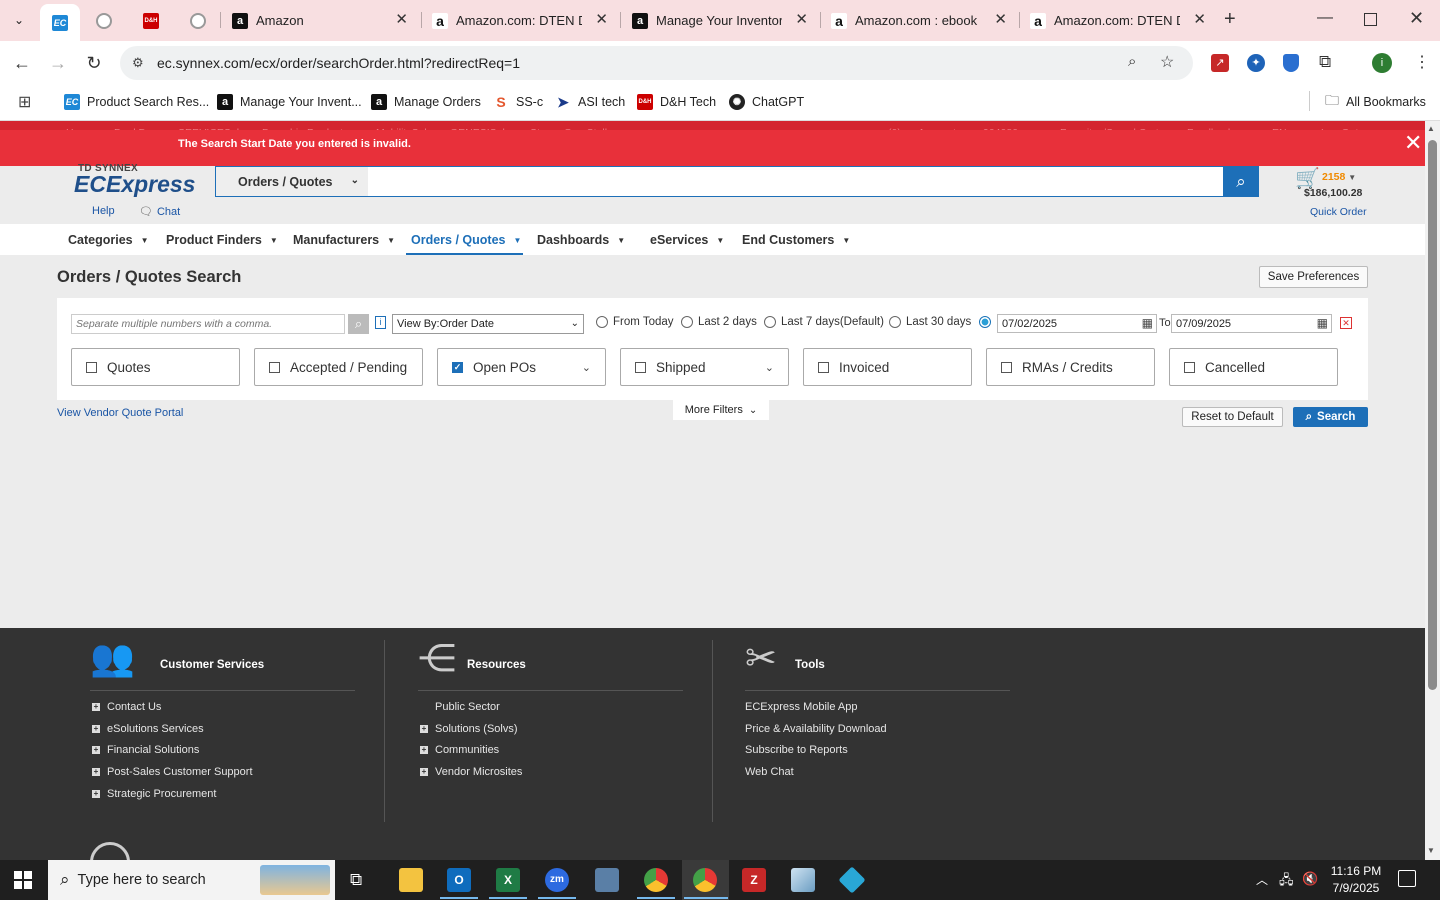 This screenshot has width=1440, height=900. I want to click on windows-start-icon, so click(23, 880).